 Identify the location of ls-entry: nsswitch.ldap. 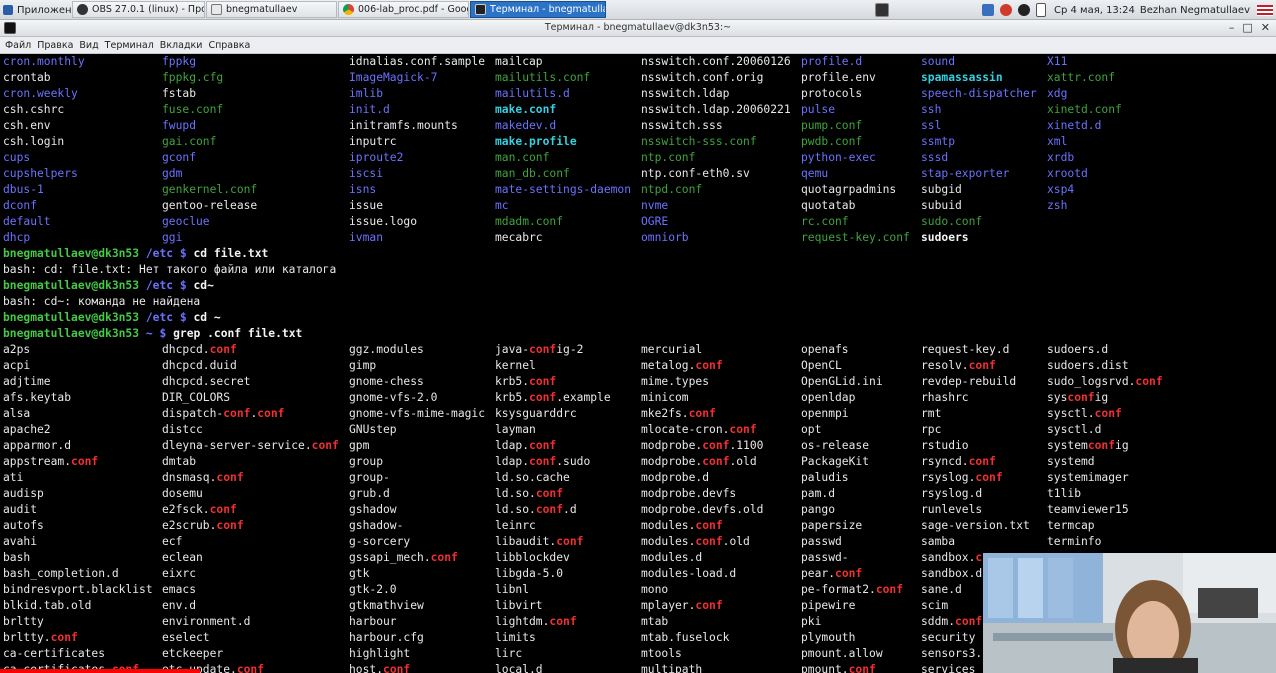
(685, 93).